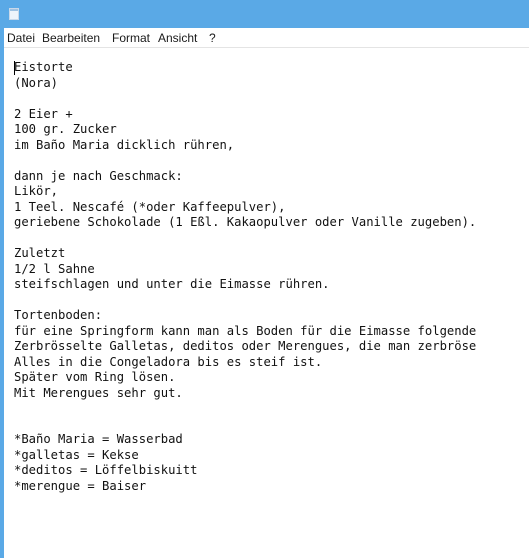 Image resolution: width=529 pixels, height=558 pixels. What do you see at coordinates (58, 315) in the screenshot?
I see `text-line: Tortenboden:` at bounding box center [58, 315].